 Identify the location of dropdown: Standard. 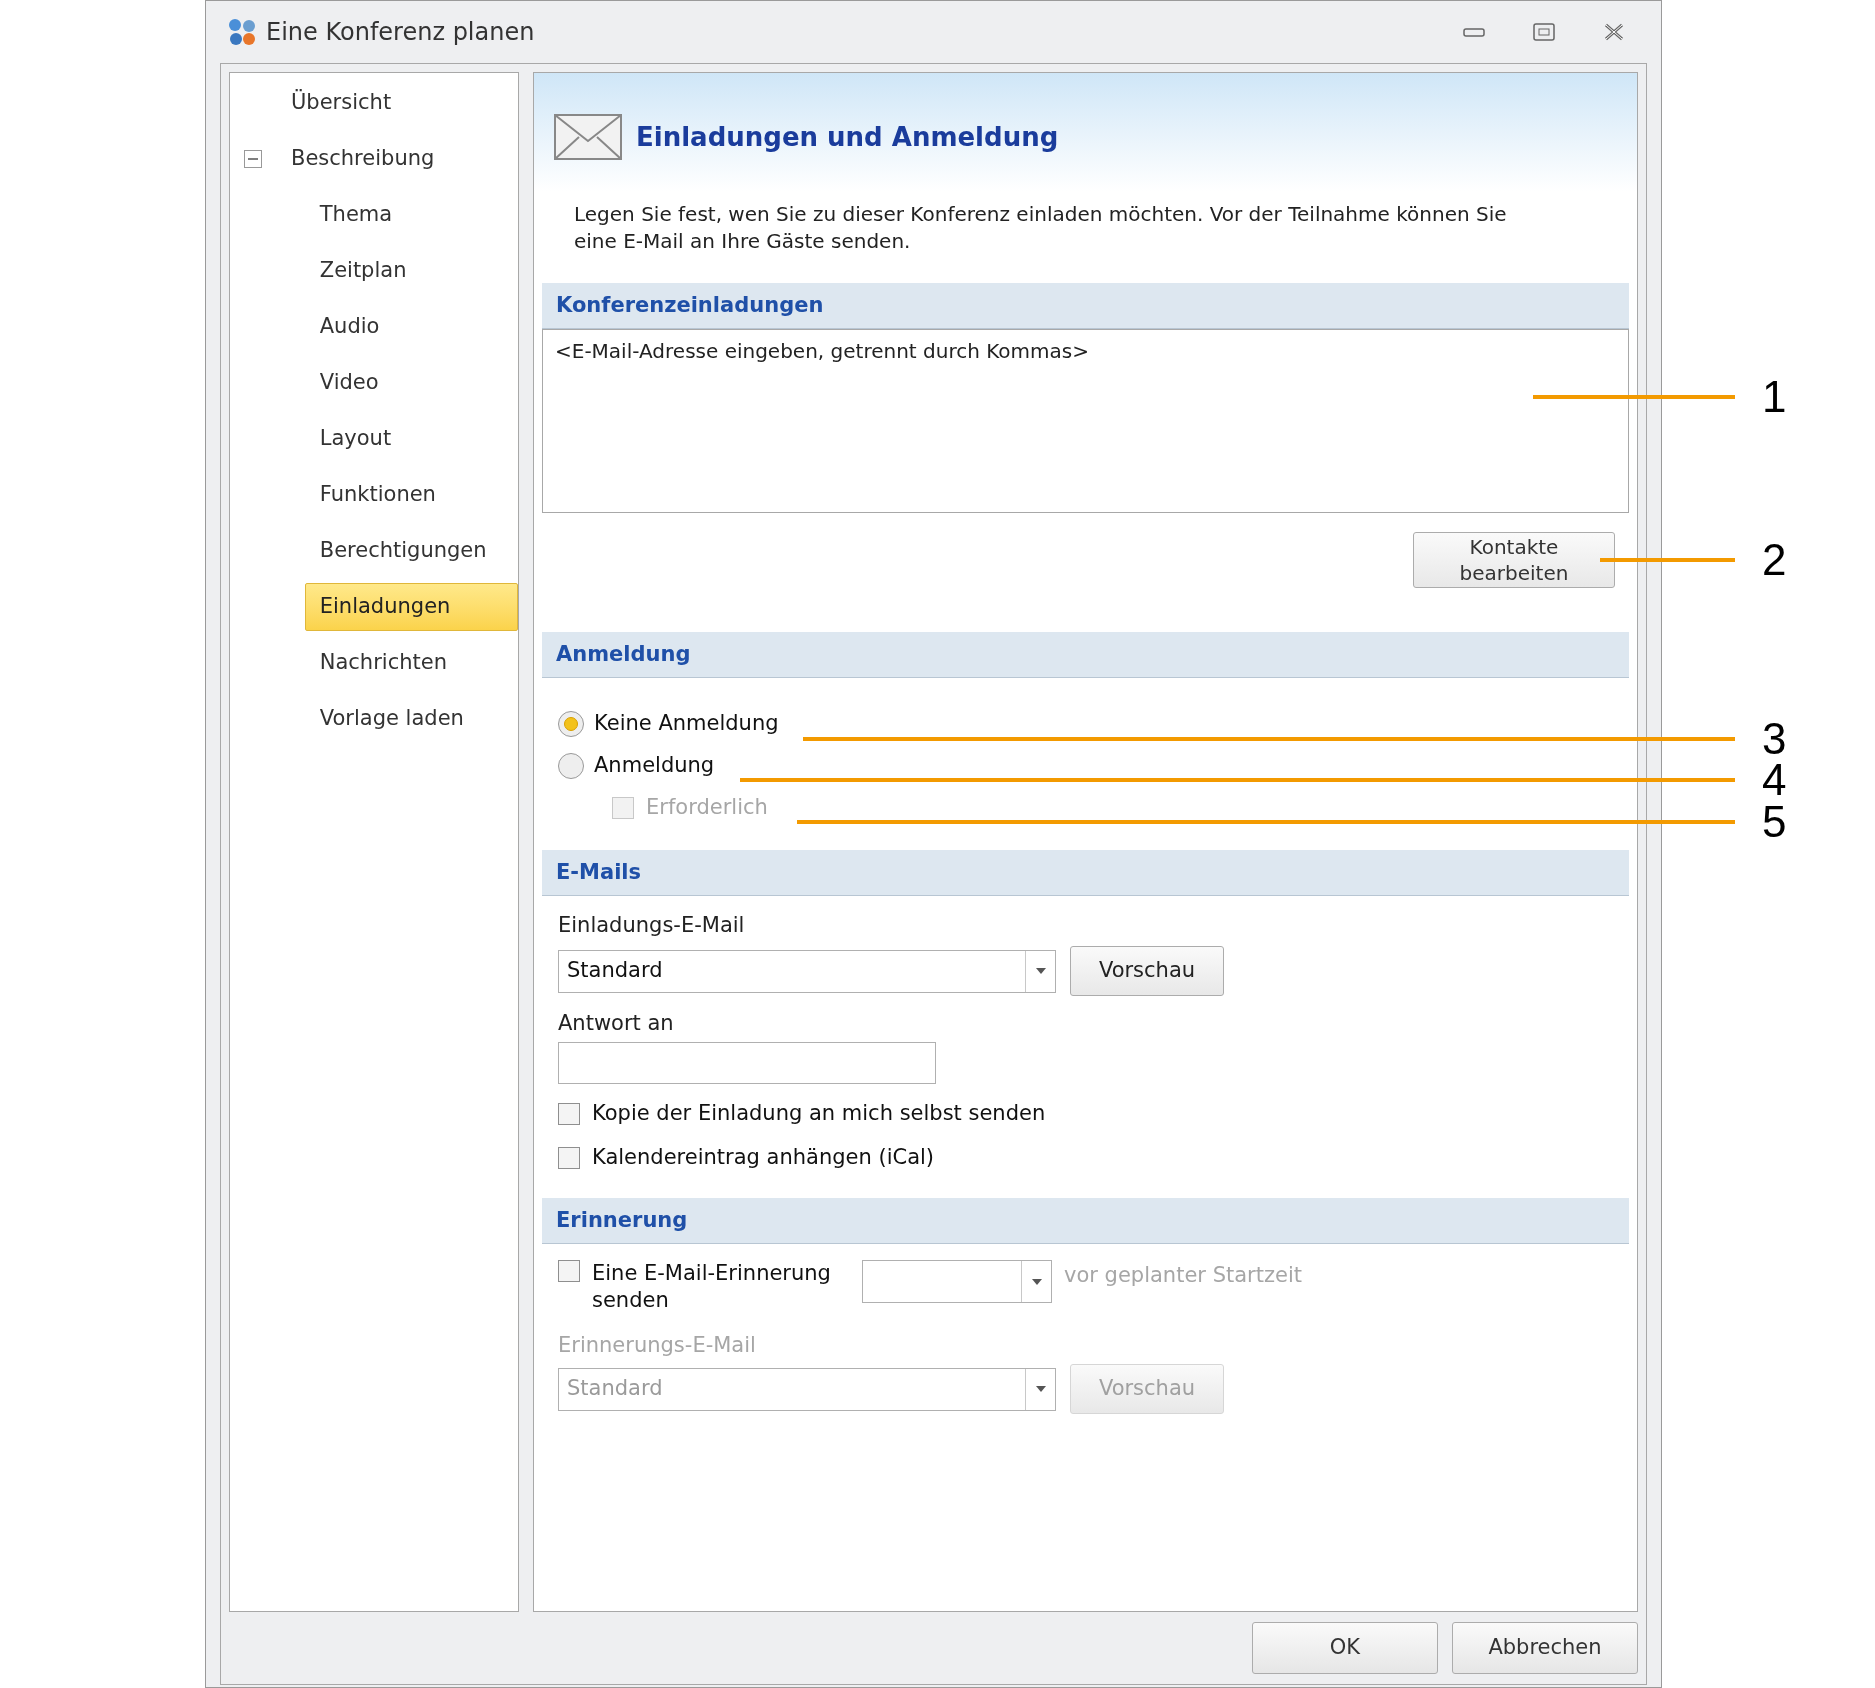
(807, 971).